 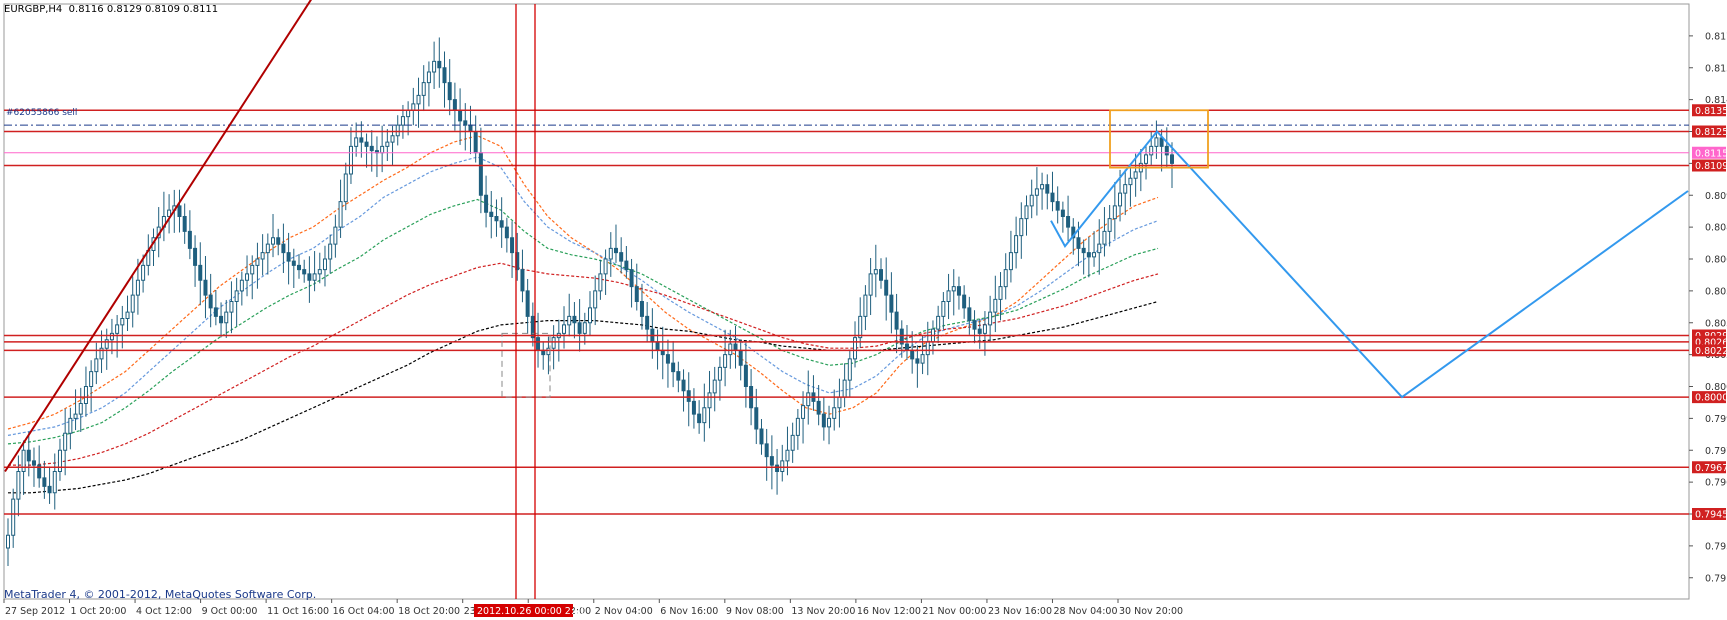 I want to click on x-tick-label: 11 Oct 16:00, so click(x=298, y=611).